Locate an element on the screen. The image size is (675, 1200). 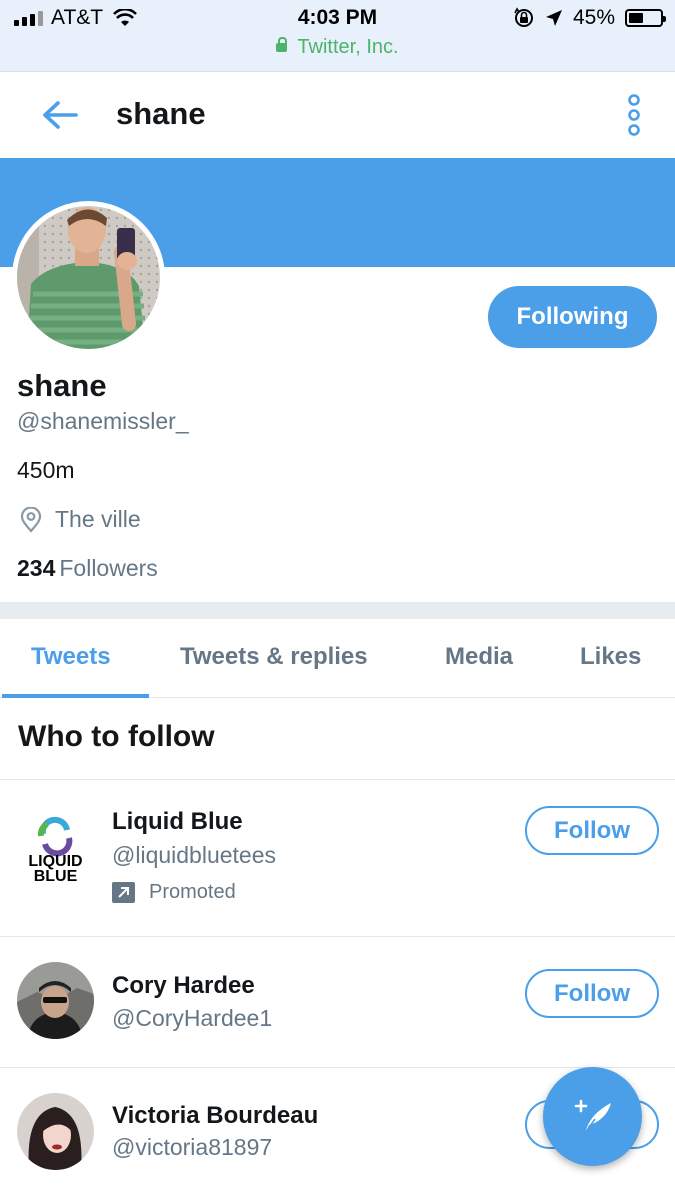
orientation-lock-icon is located at coordinates (523, 17).